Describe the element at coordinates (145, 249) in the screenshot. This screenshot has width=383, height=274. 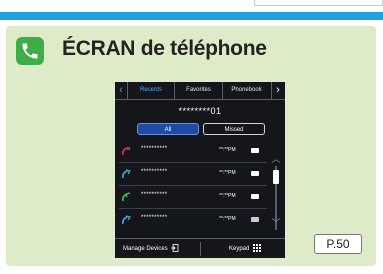
I see `manage-devices-label: Manage Devices` at that location.